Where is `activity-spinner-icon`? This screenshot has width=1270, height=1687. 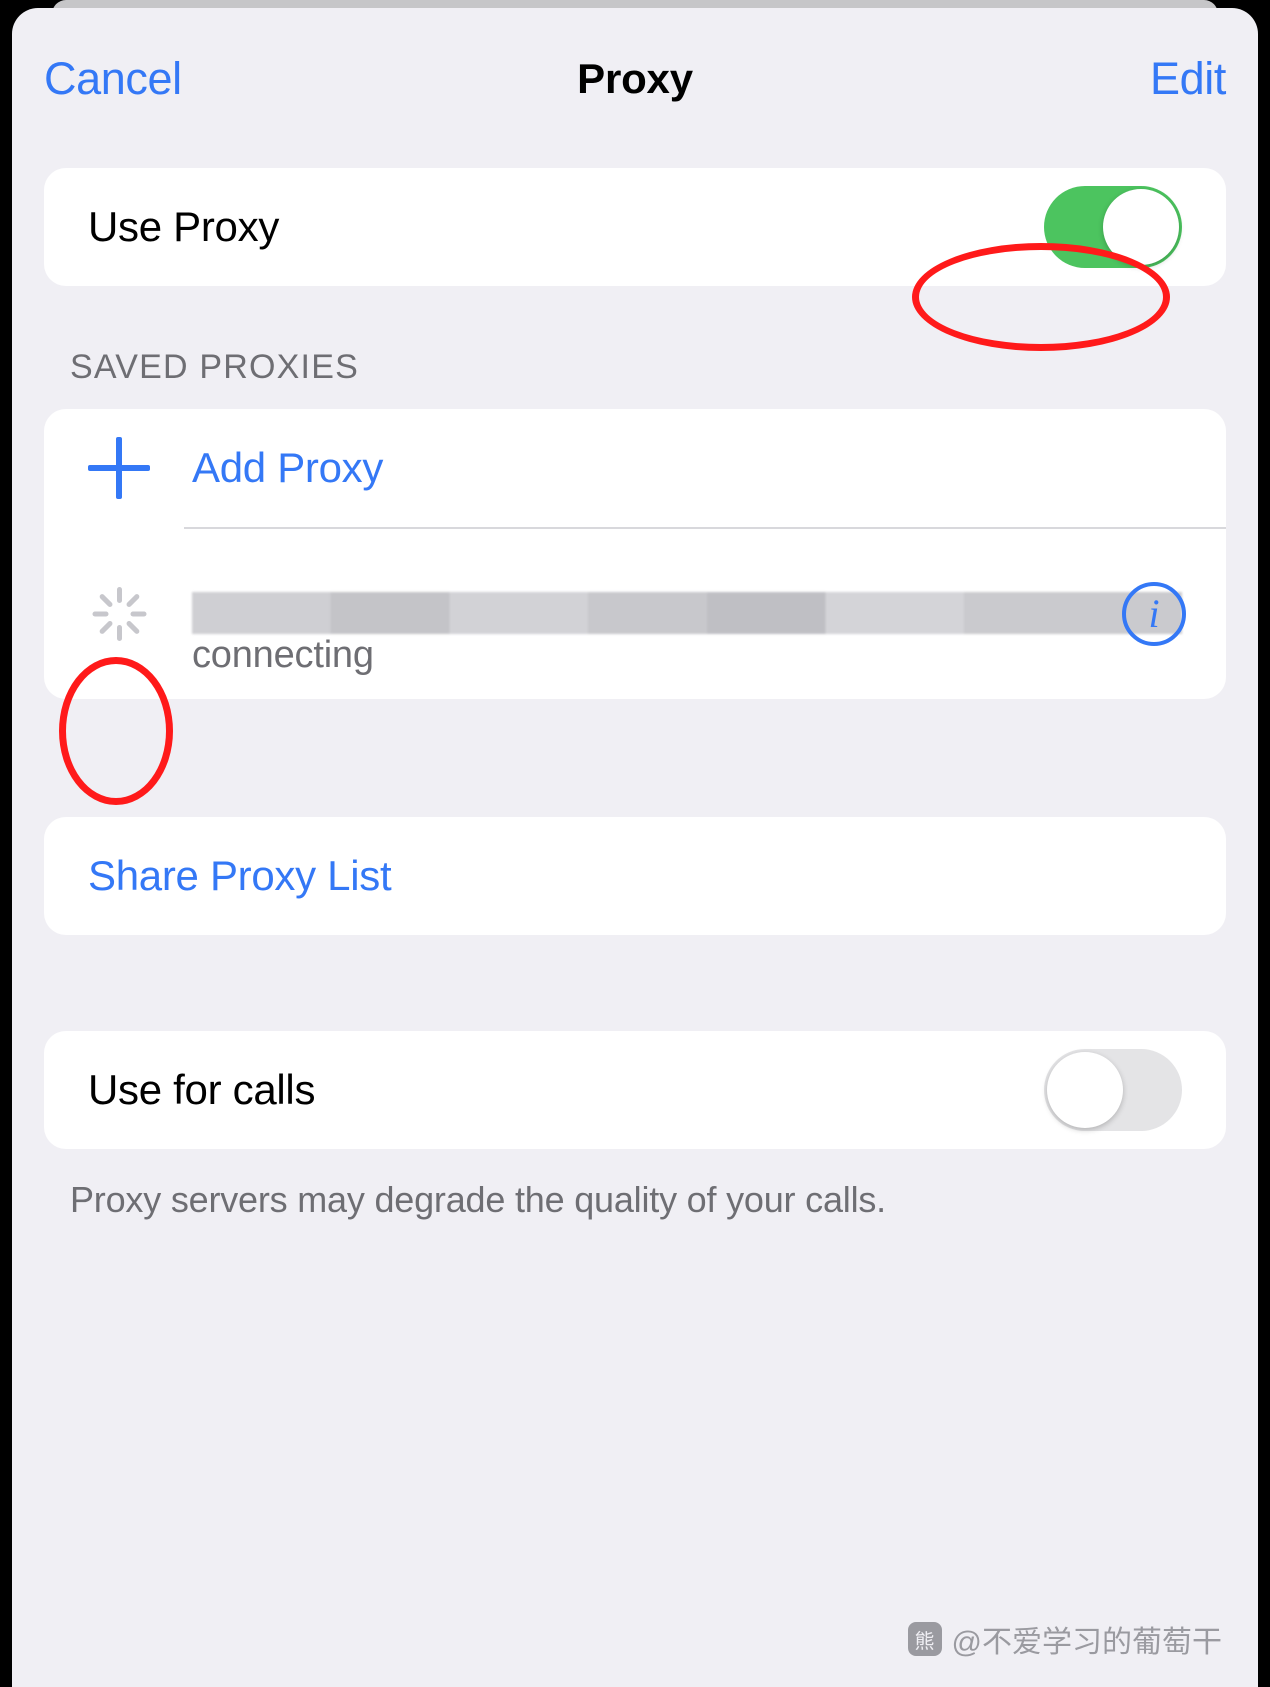 activity-spinner-icon is located at coordinates (119, 614).